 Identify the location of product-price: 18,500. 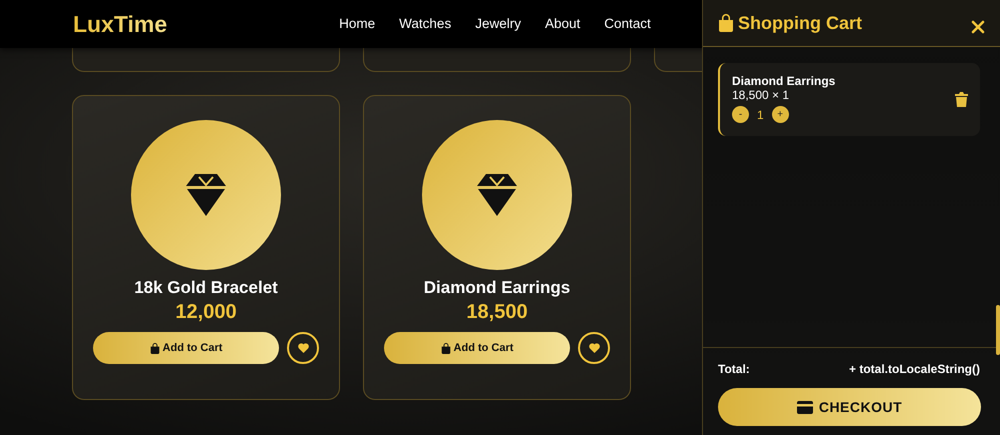
(497, 312).